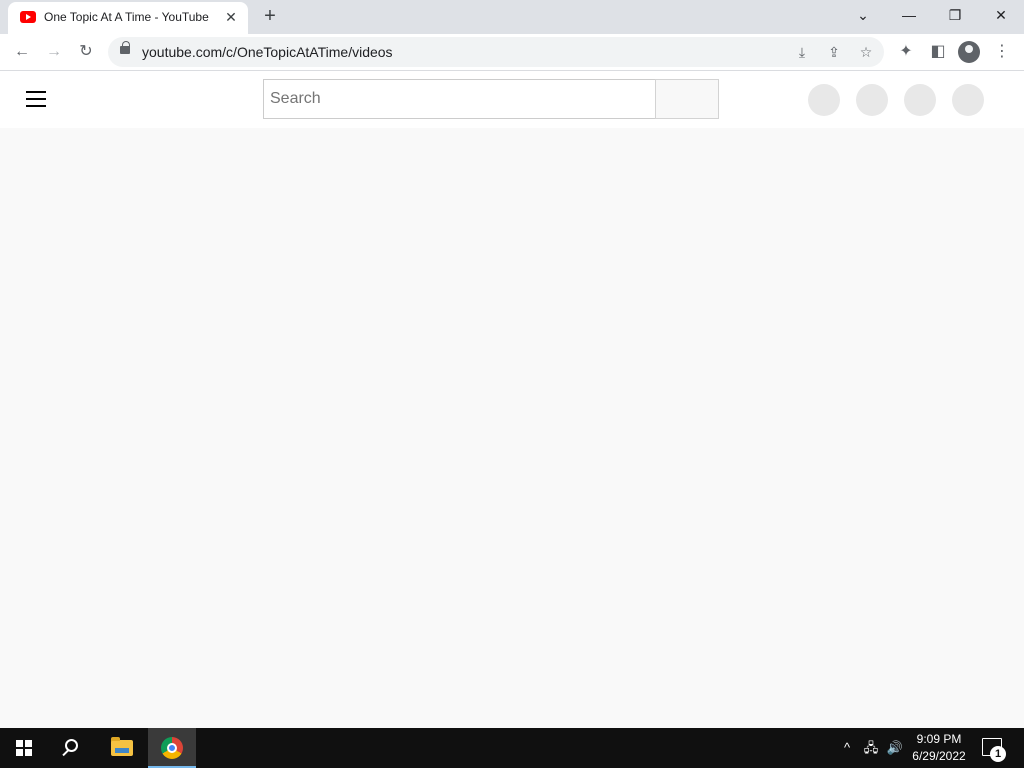 The width and height of the screenshot is (1024, 768). What do you see at coordinates (36, 99) in the screenshot?
I see `hamburger-menu-icon` at bounding box center [36, 99].